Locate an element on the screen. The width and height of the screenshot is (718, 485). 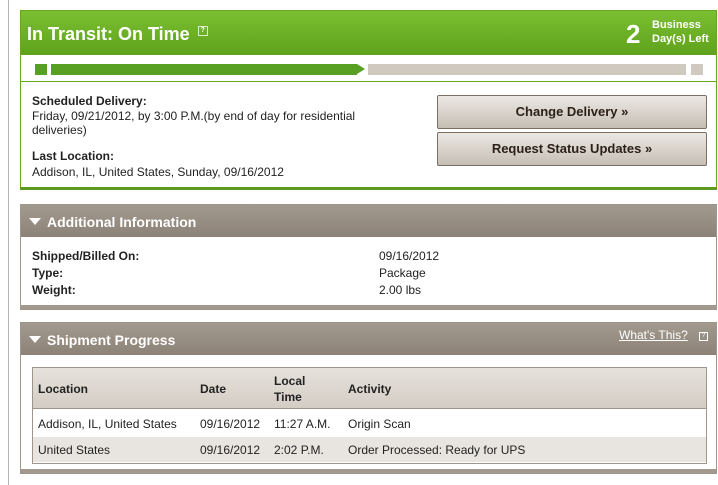
shipment-progress-header: Shipment Progress What's This? ? is located at coordinates (368, 339).